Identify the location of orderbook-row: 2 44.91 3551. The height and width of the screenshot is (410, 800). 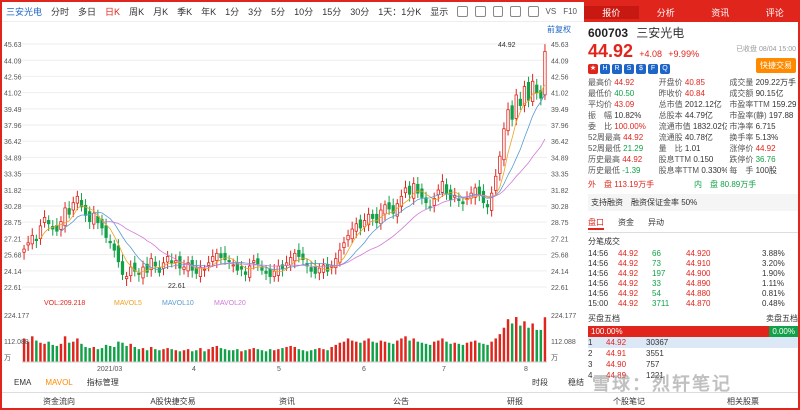
(693, 353).